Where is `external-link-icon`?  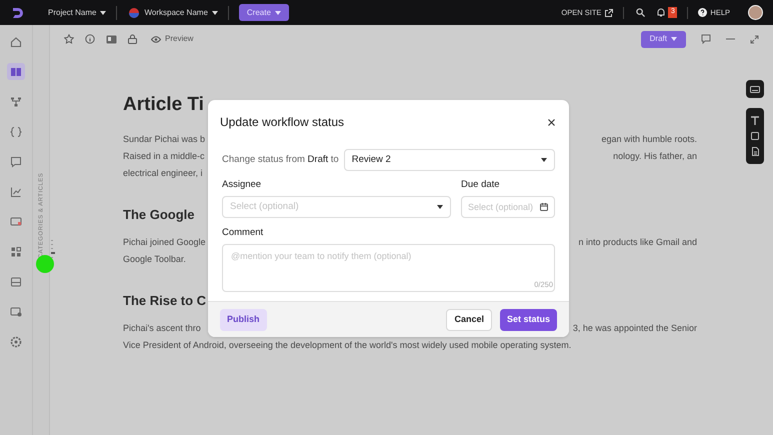 external-link-icon is located at coordinates (609, 12).